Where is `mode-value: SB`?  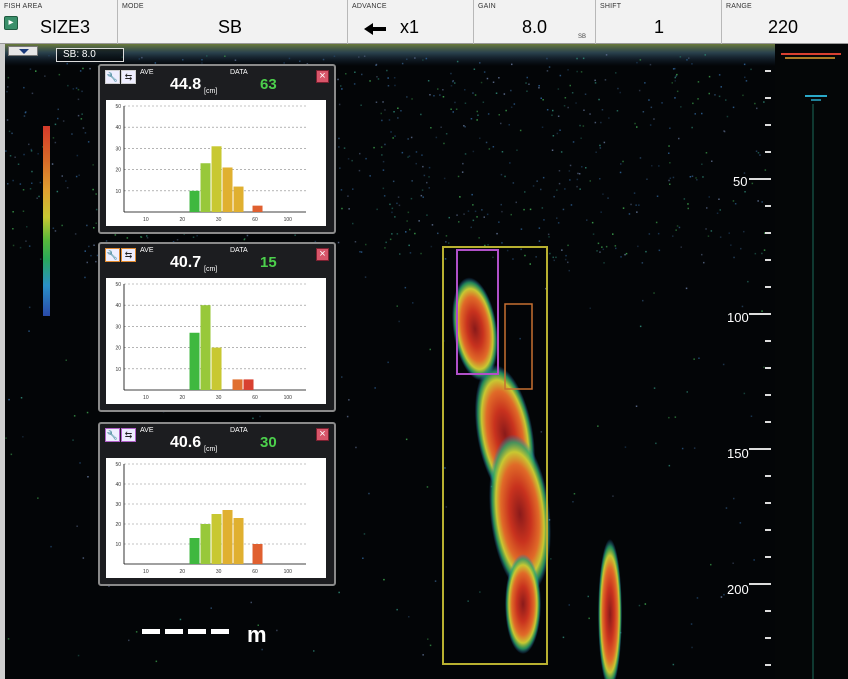
mode-value: SB is located at coordinates (230, 27).